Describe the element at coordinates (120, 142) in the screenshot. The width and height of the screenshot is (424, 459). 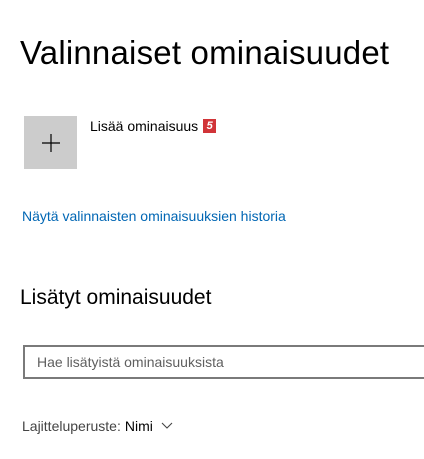
I see `add-feature-row: Lisää ominaisuus 5` at that location.